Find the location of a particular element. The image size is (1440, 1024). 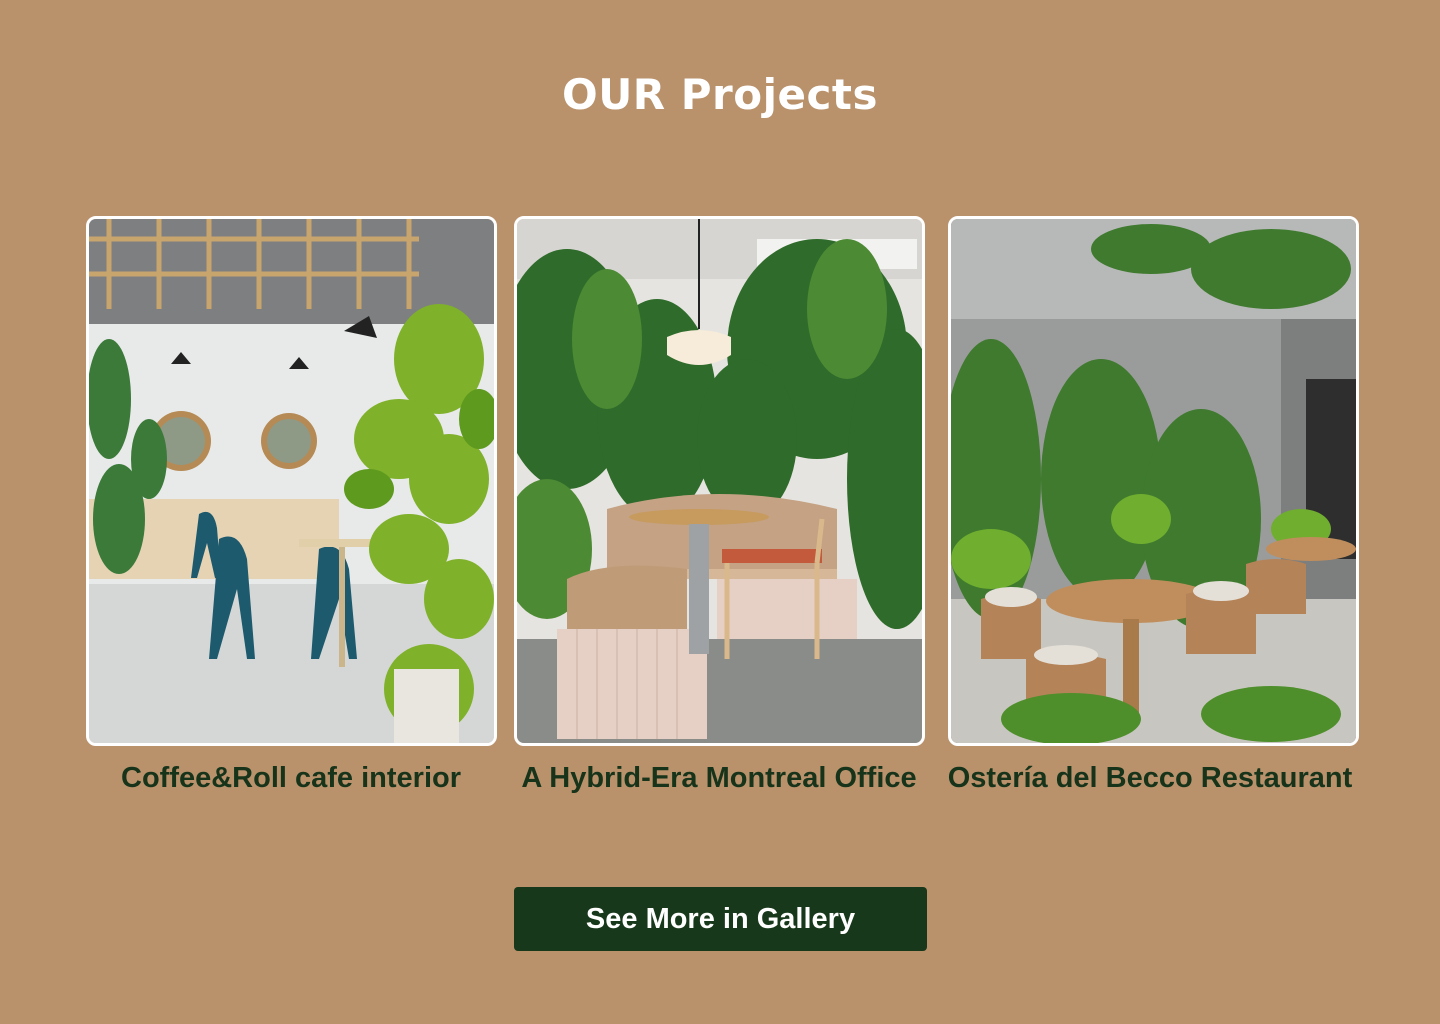

page-title: OUR Projects is located at coordinates (720, 94).